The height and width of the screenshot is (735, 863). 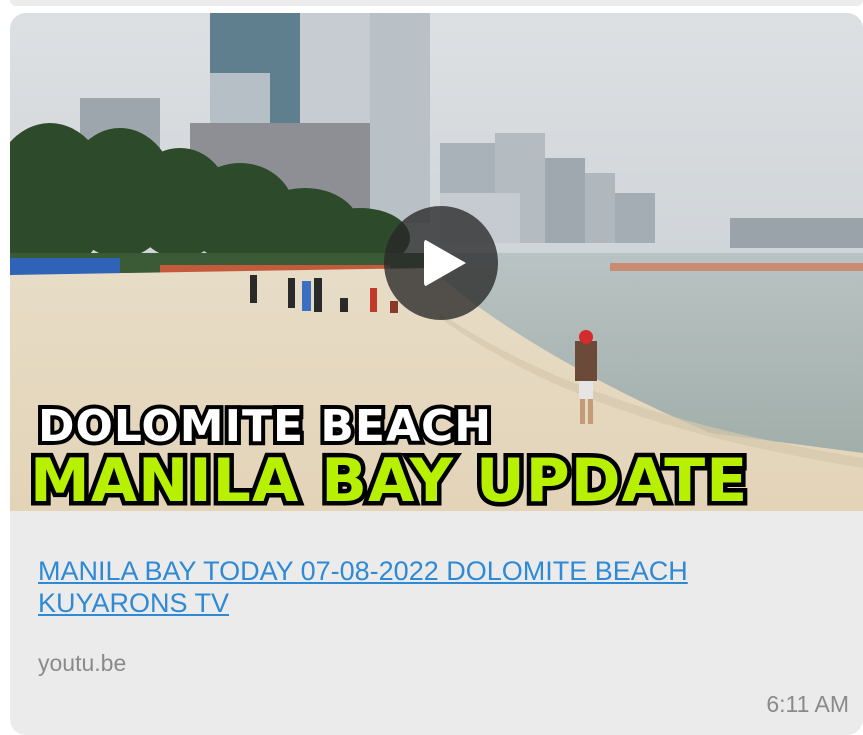 What do you see at coordinates (389, 478) in the screenshot?
I see `thumbnail-title-line2: MANILA BAY UPDATE` at bounding box center [389, 478].